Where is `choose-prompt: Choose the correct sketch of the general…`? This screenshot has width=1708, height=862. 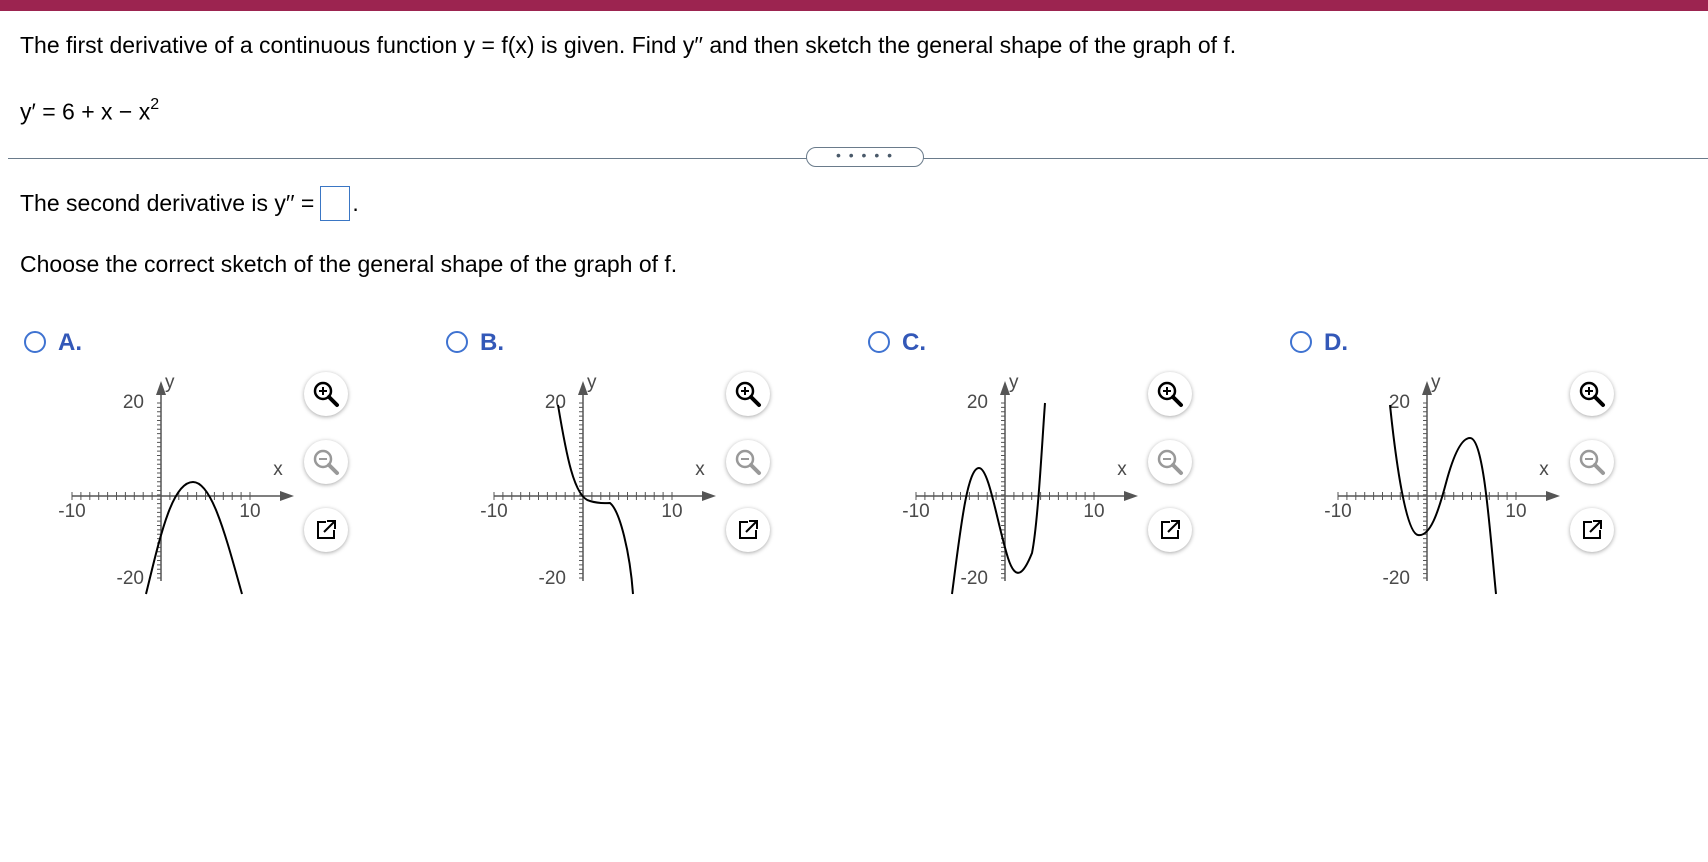 choose-prompt: Choose the correct sketch of the general… is located at coordinates (349, 264).